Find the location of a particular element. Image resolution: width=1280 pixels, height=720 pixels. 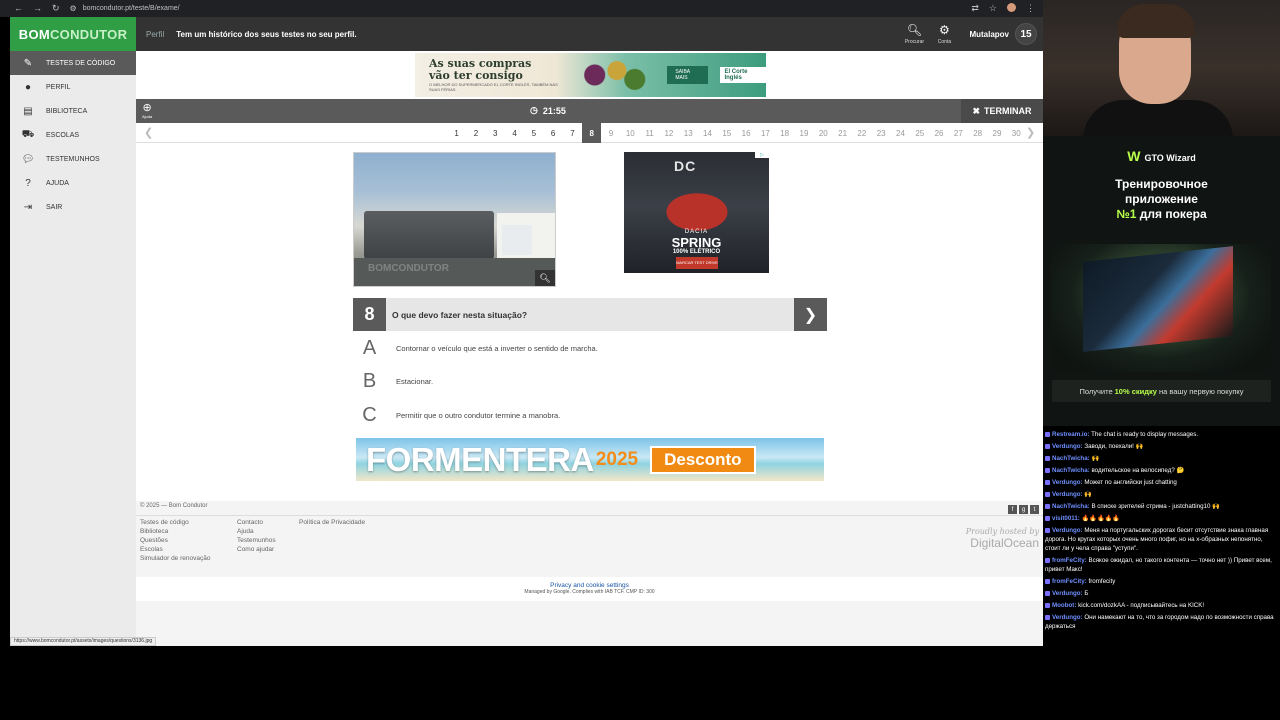

perfil-link: Perfil is located at coordinates (155, 34).